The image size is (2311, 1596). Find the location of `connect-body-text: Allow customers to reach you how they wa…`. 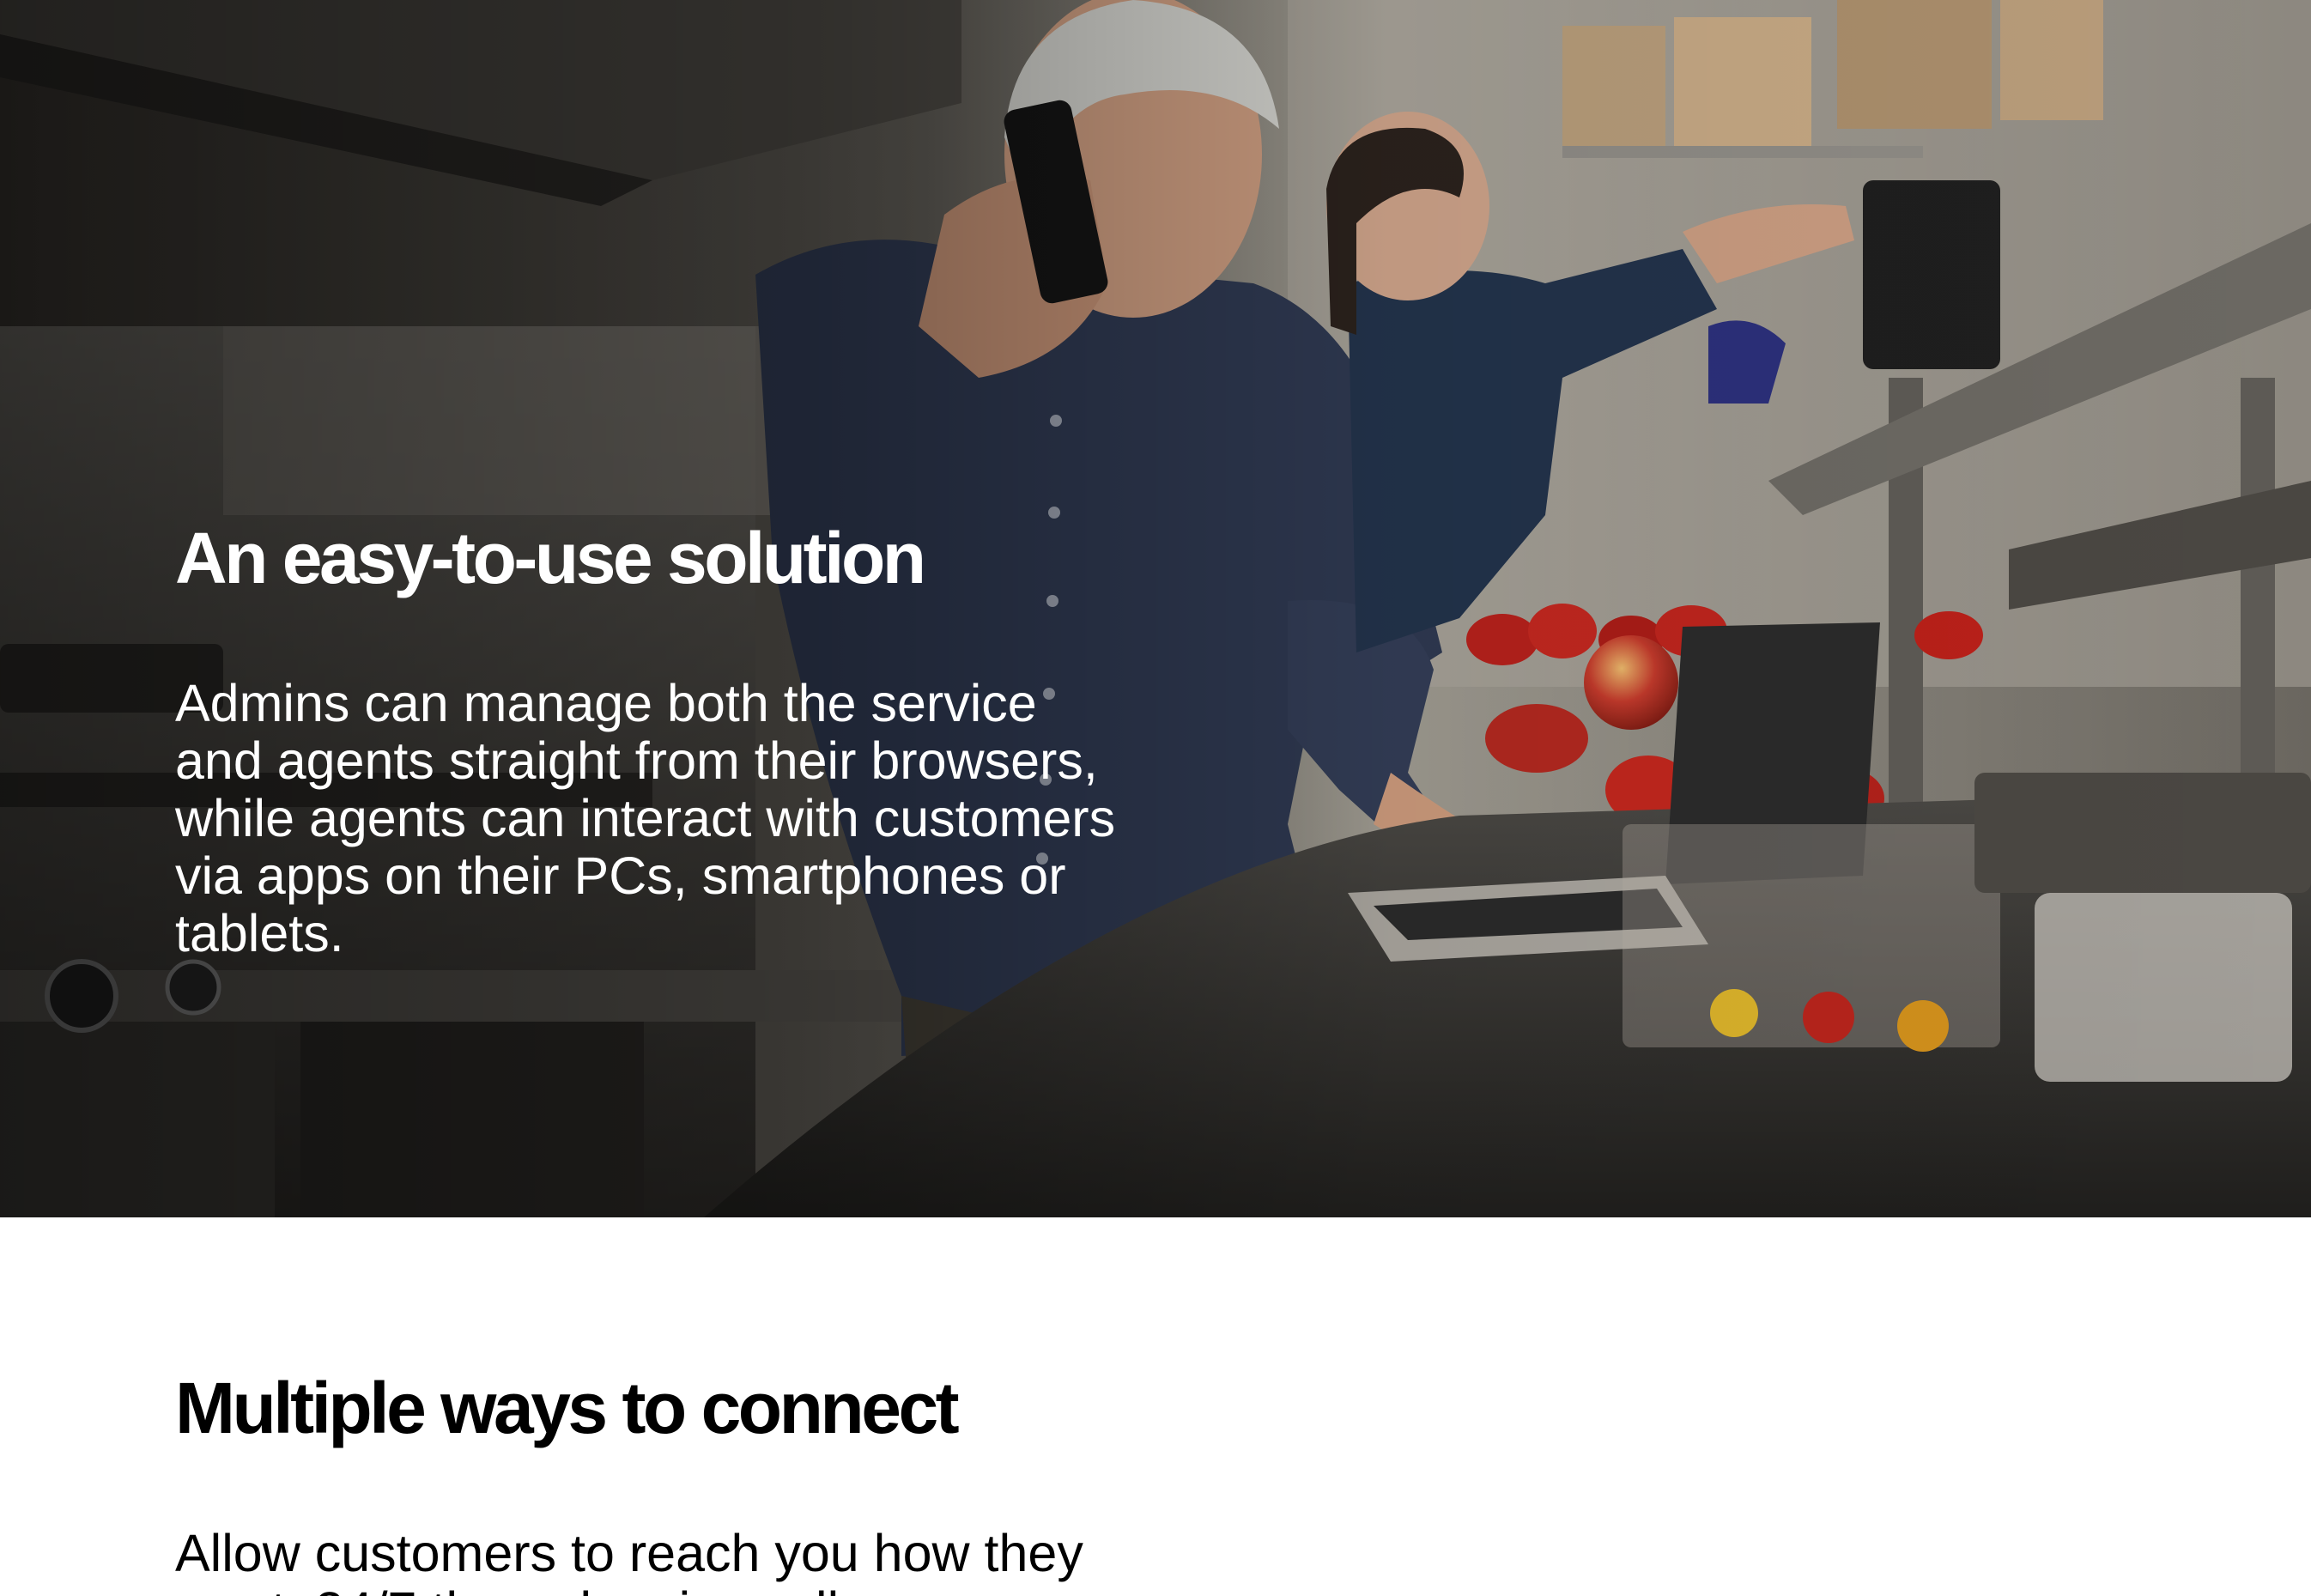

connect-body-text: Allow customers to reach you how they wa… is located at coordinates (629, 1560).